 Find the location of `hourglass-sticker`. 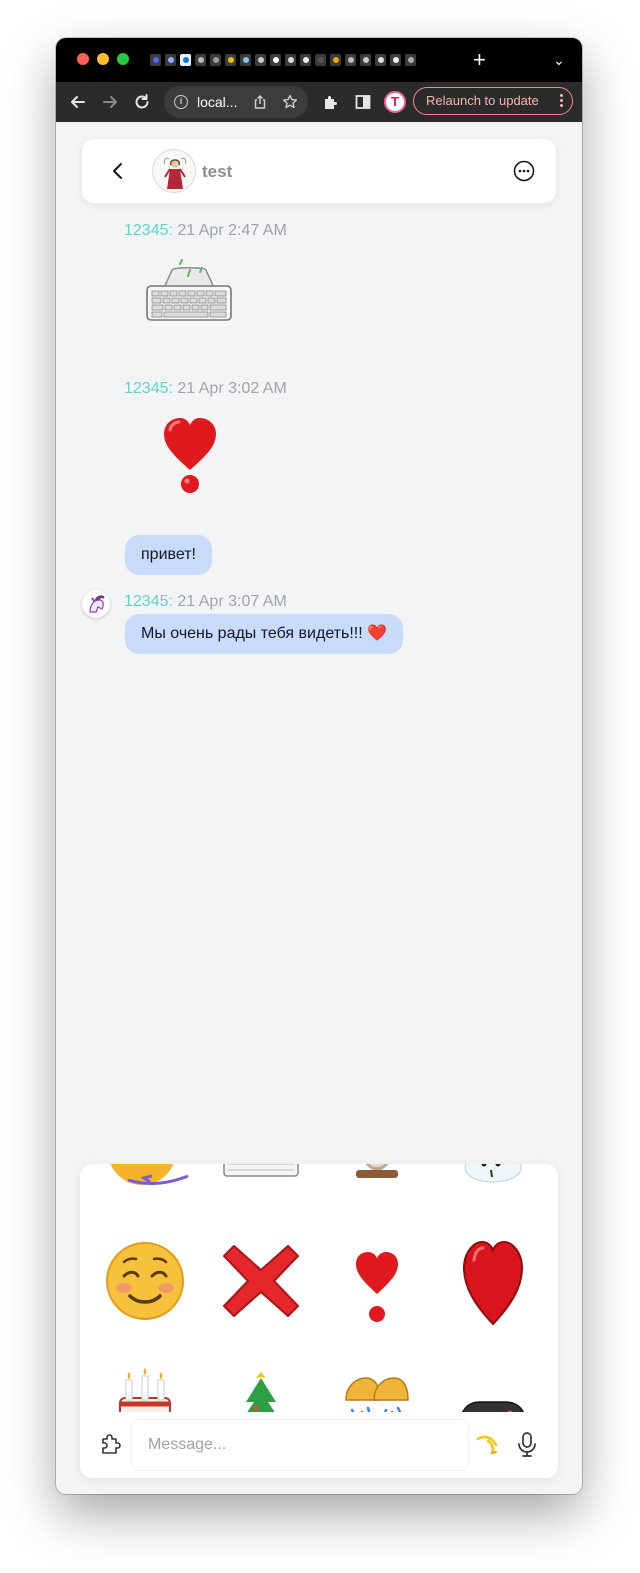

hourglass-sticker is located at coordinates (377, 1180).